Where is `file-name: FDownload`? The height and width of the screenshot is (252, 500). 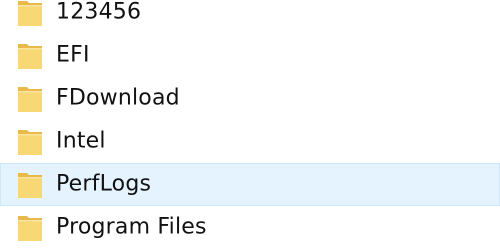 file-name: FDownload is located at coordinates (118, 97).